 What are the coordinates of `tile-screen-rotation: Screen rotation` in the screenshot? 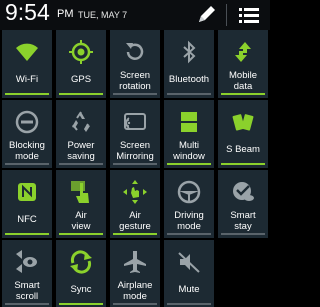 It's located at (135, 64).